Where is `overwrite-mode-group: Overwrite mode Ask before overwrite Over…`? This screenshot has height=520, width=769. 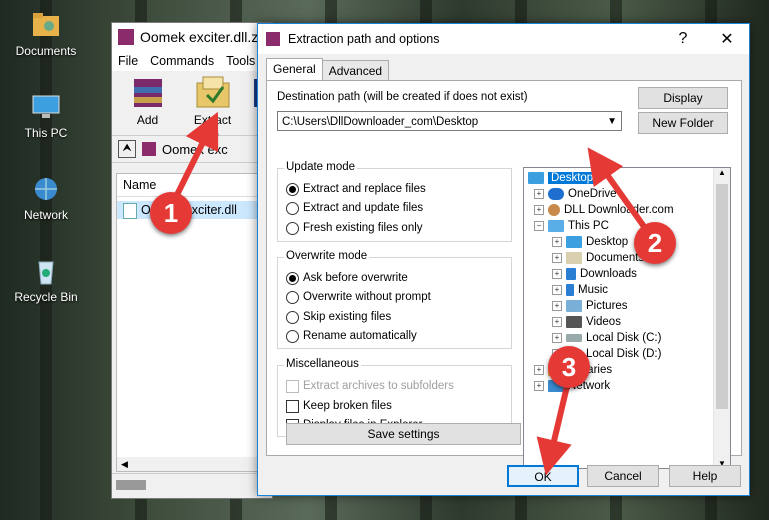 overwrite-mode-group: Overwrite mode Ask before overwrite Over… is located at coordinates (394, 299).